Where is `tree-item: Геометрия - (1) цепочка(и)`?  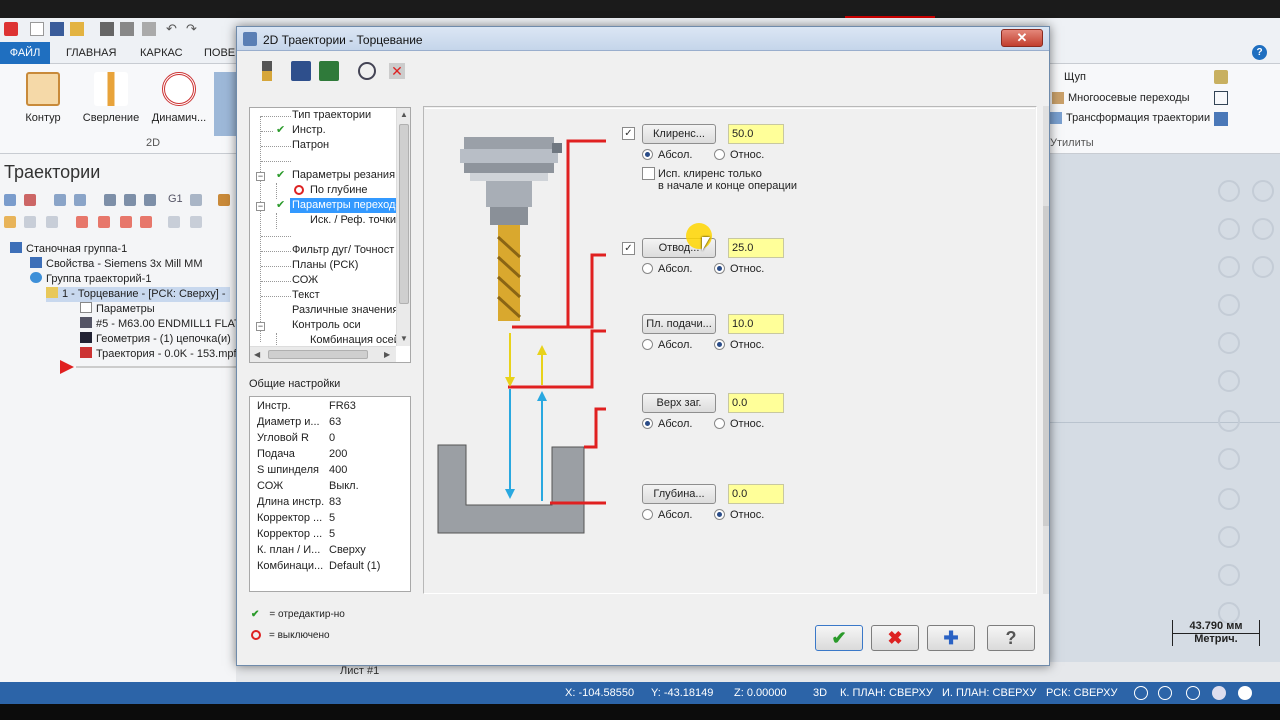 tree-item: Геометрия - (1) цепочка(и) is located at coordinates (155, 339).